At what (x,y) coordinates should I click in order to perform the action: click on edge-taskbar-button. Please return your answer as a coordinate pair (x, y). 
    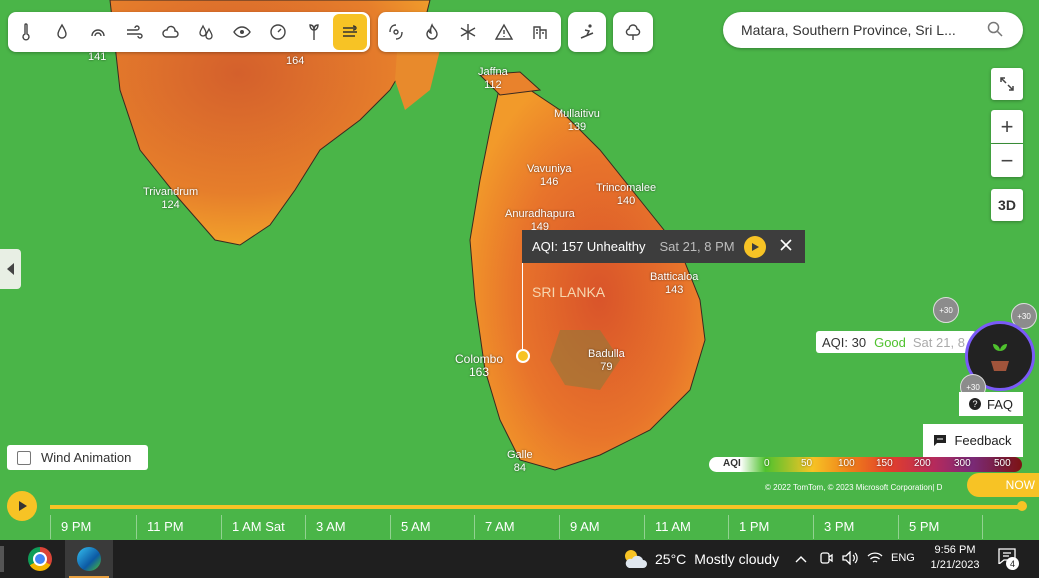
    Looking at the image, I should click on (89, 559).